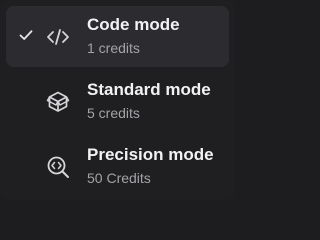 The height and width of the screenshot is (240, 320). Describe the element at coordinates (58, 37) in the screenshot. I see `code-brackets-icon` at that location.